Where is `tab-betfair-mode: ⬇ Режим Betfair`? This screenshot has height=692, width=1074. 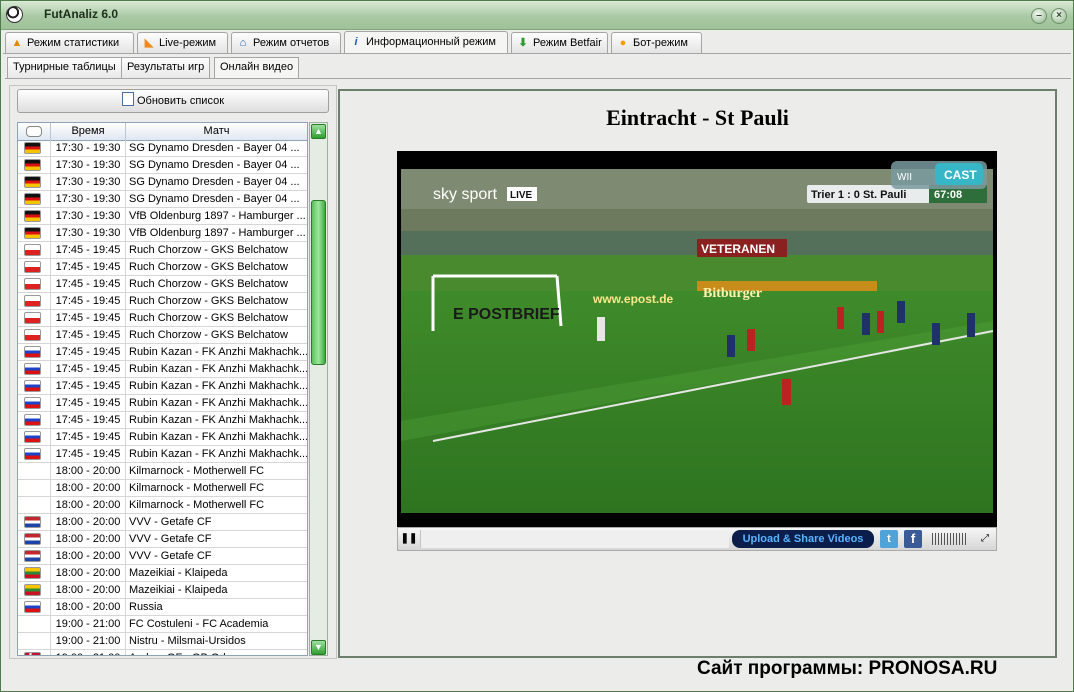
tab-betfair-mode: ⬇ Режим Betfair is located at coordinates (559, 42).